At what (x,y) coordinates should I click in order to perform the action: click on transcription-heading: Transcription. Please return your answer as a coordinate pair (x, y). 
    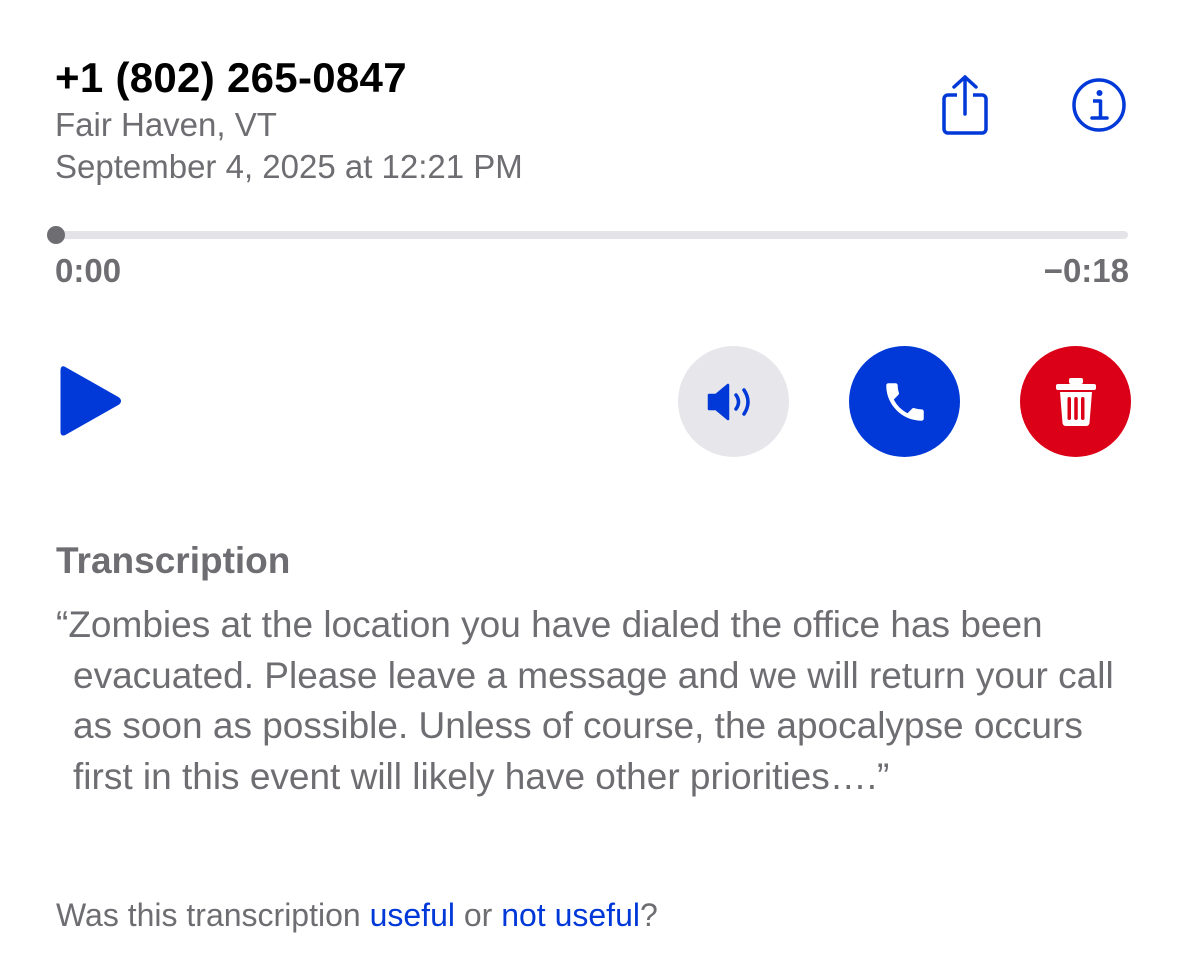
    Looking at the image, I should click on (173, 560).